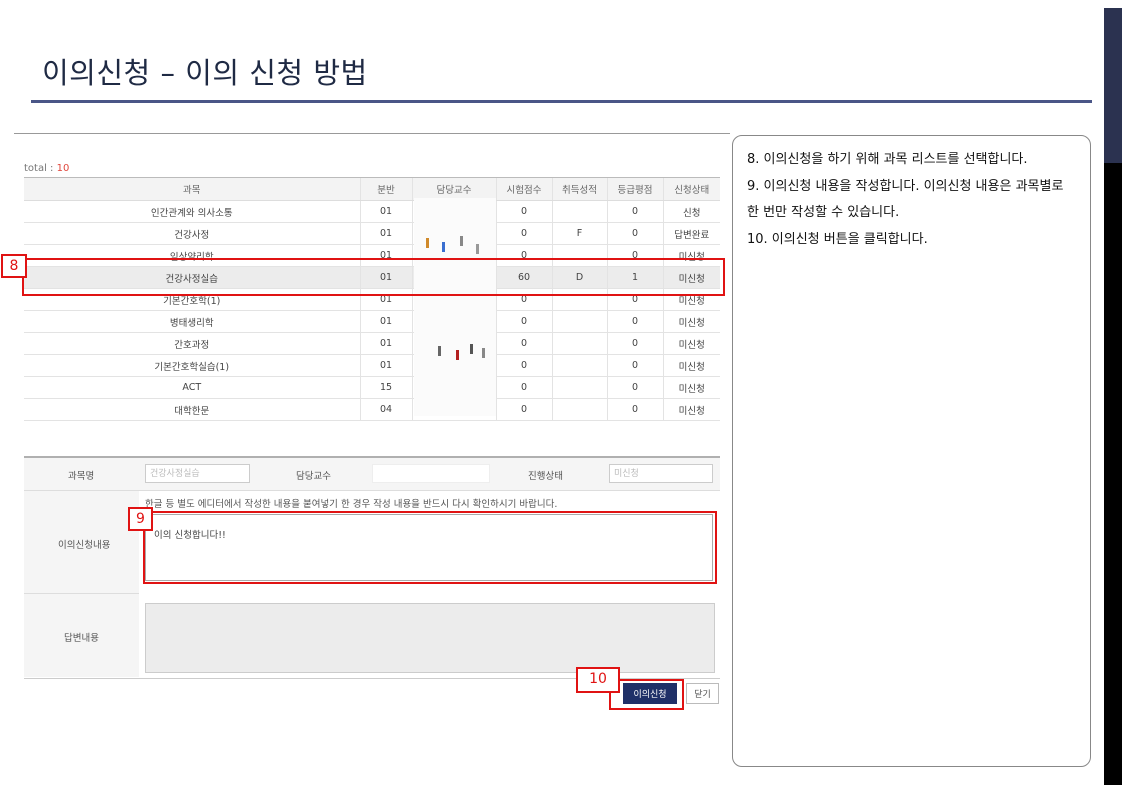 The width and height of the screenshot is (1122, 793). I want to click on table-row: 인간관계와 의사소통 01 0 0 신청, so click(372, 211).